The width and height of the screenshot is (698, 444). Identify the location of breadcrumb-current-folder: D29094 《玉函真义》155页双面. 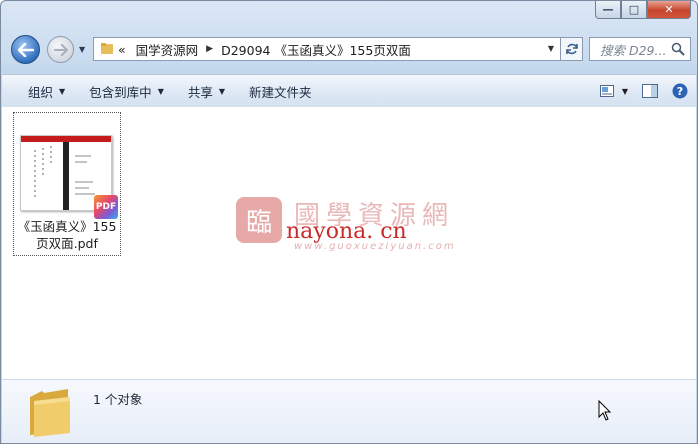
(316, 49).